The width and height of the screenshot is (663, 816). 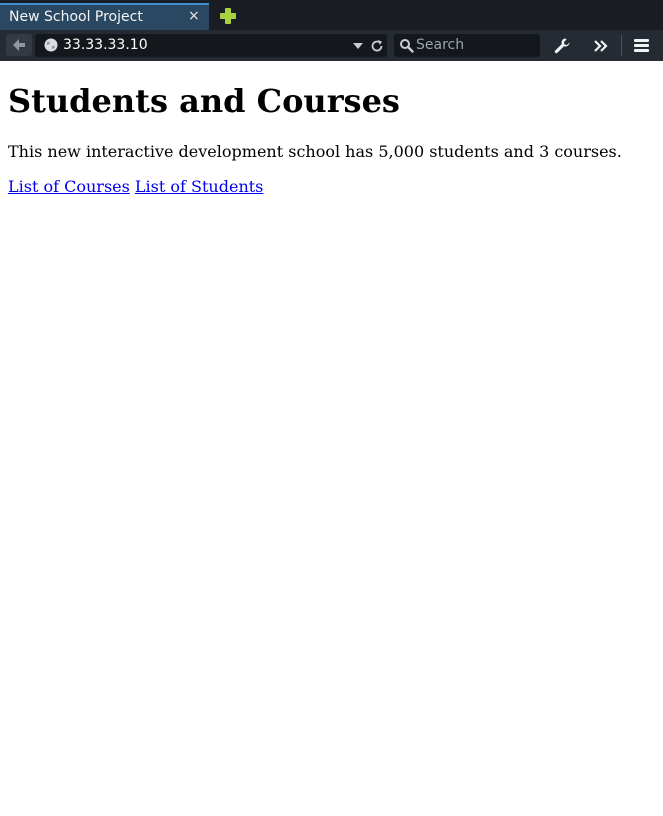 I want to click on search-icon, so click(x=407, y=46).